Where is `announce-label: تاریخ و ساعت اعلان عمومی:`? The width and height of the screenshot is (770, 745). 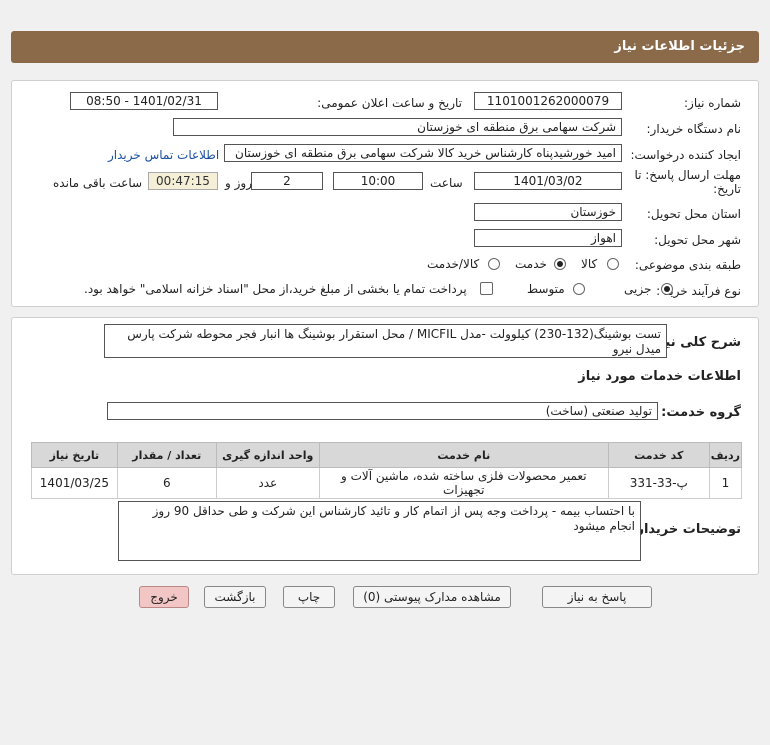 announce-label: تاریخ و ساعت اعلان عمومی: is located at coordinates (389, 103).